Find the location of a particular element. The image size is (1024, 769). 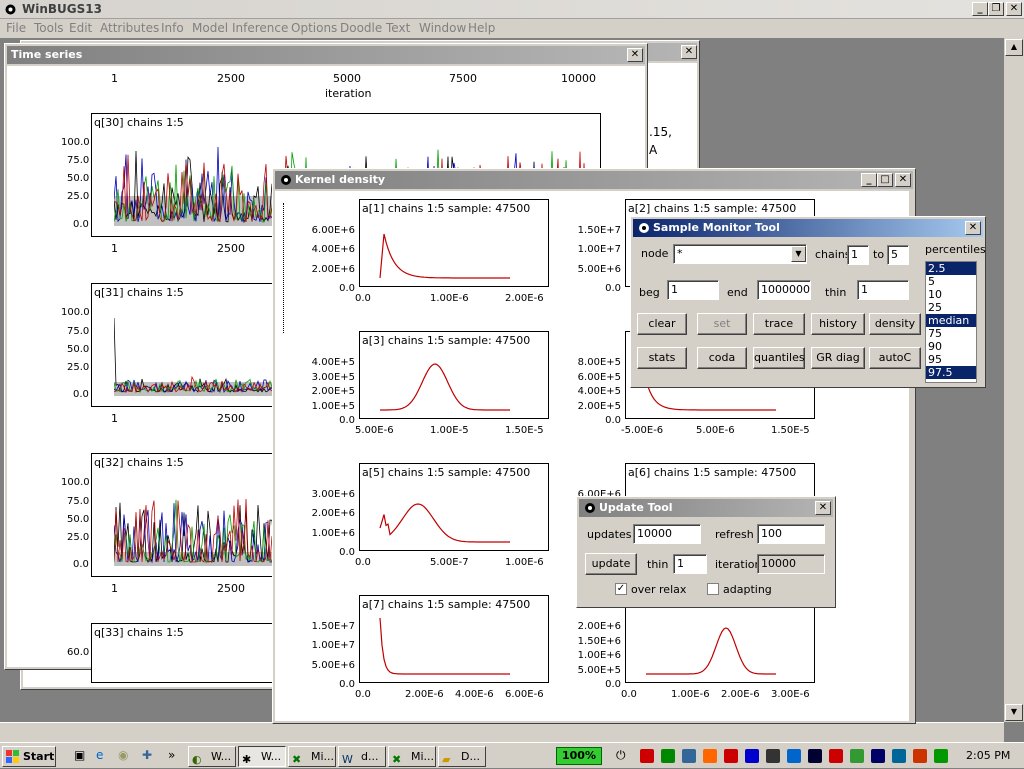

update-icon is located at coordinates (710, 756).